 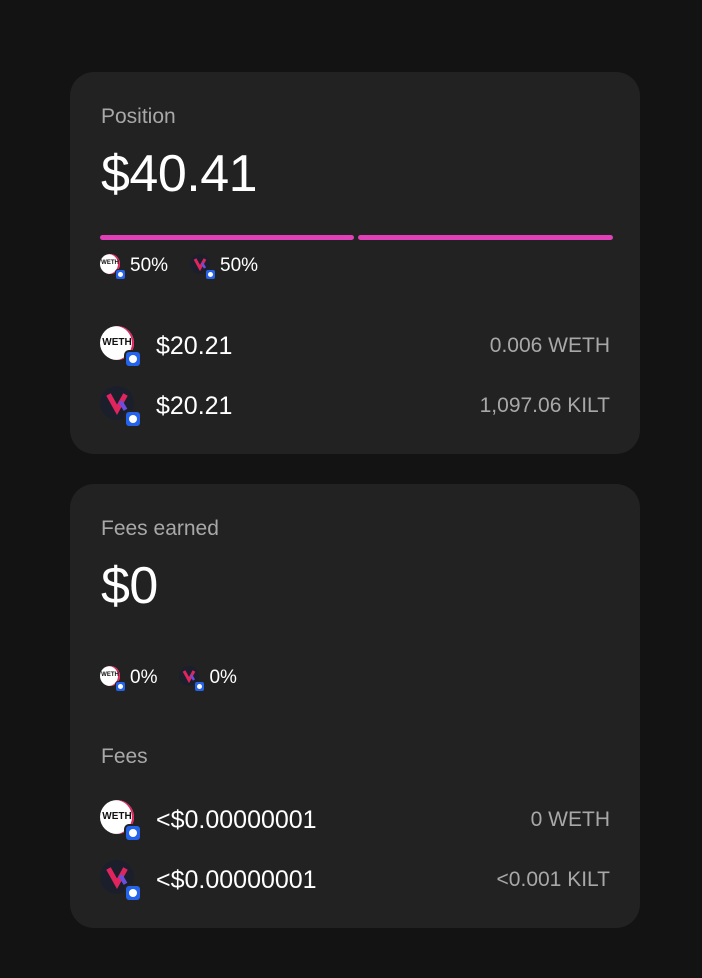 I want to click on fees-earned-title: Fees earned, so click(x=160, y=528).